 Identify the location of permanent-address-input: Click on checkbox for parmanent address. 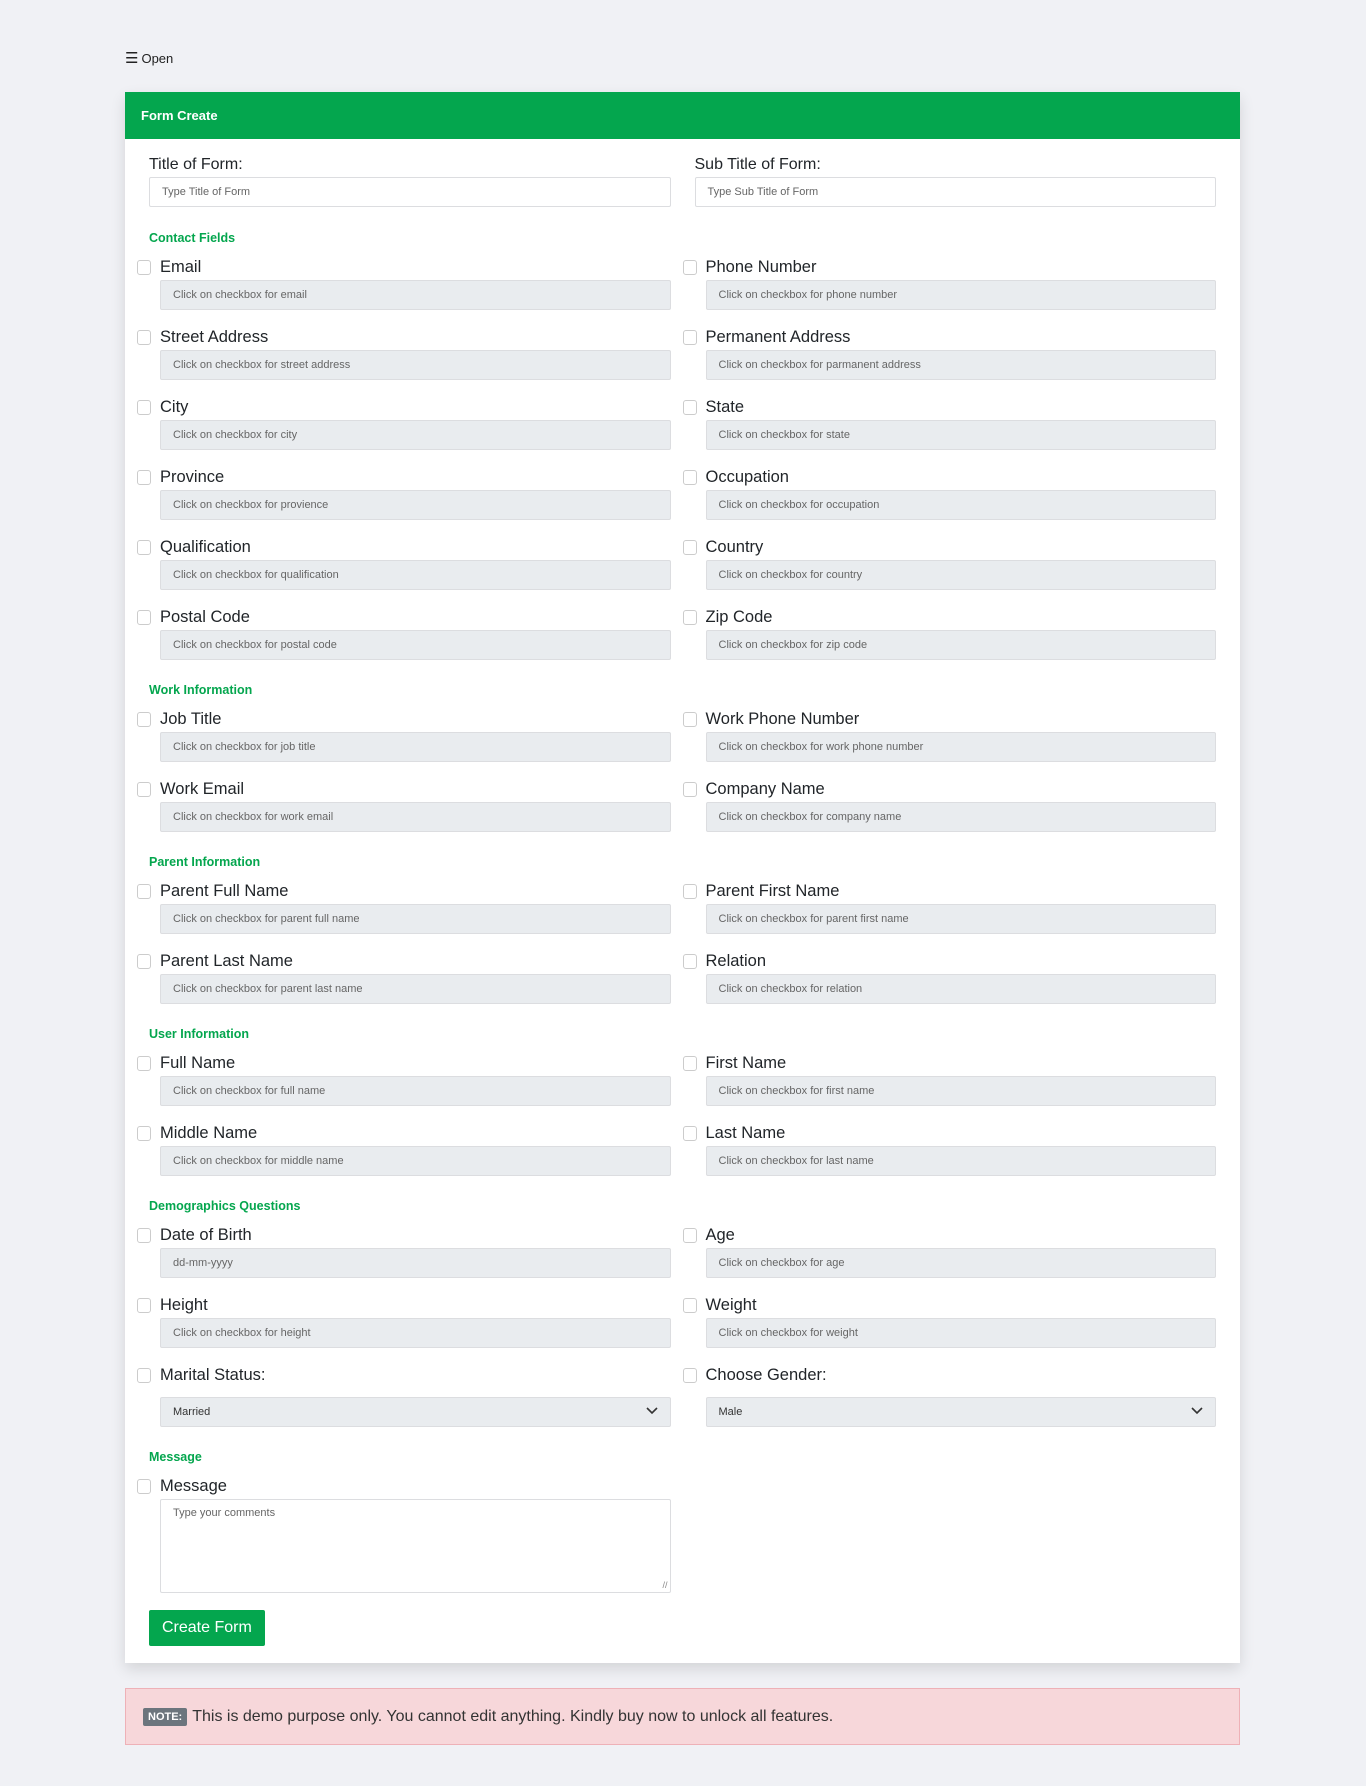
(960, 365).